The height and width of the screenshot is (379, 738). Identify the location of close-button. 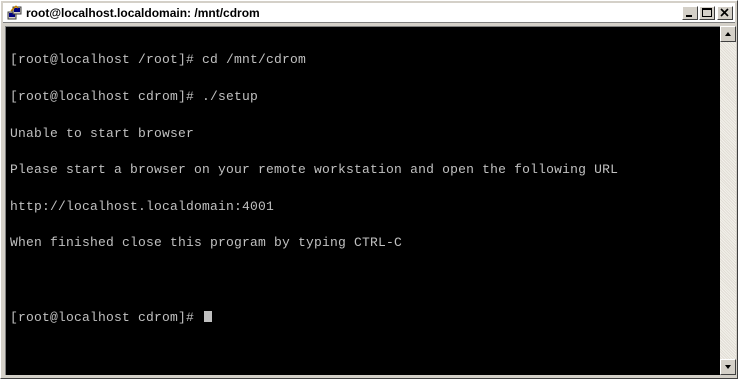
(725, 13).